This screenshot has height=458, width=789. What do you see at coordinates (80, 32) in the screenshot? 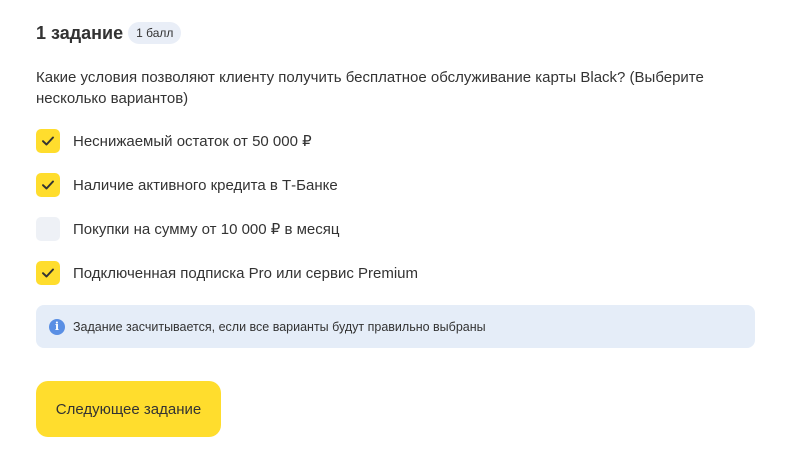
I see `task-title: 1 задание` at bounding box center [80, 32].